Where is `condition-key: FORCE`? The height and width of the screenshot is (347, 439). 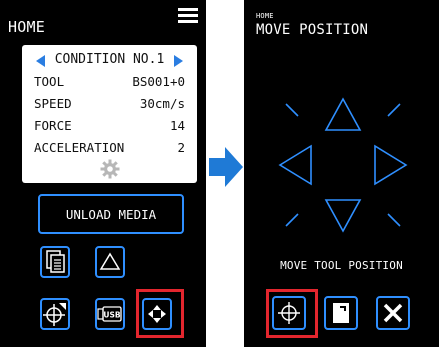
condition-key: FORCE is located at coordinates (53, 125).